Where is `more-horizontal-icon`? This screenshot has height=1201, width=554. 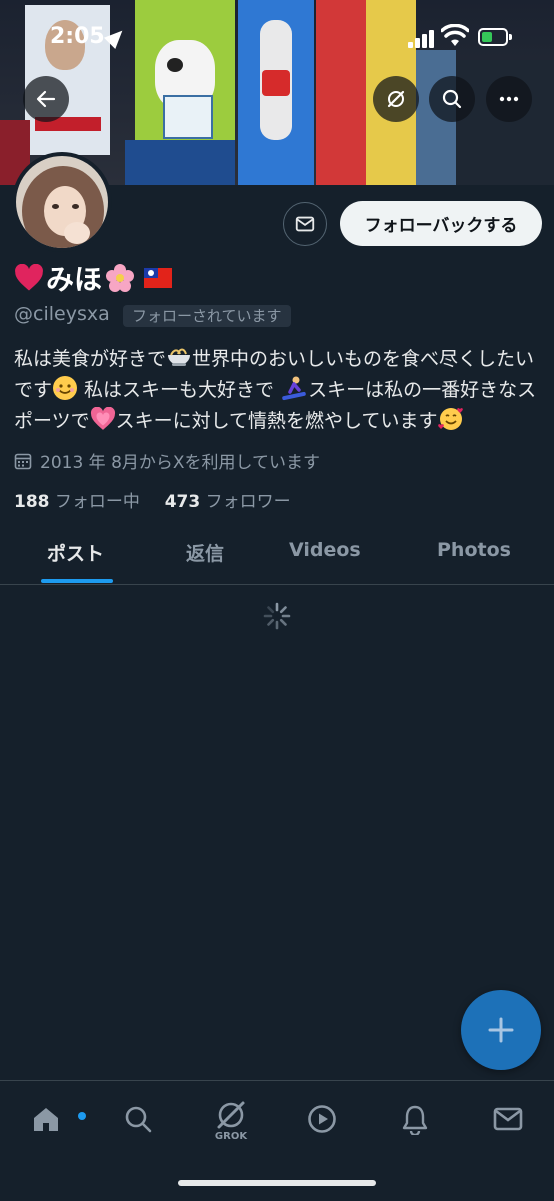 more-horizontal-icon is located at coordinates (509, 99).